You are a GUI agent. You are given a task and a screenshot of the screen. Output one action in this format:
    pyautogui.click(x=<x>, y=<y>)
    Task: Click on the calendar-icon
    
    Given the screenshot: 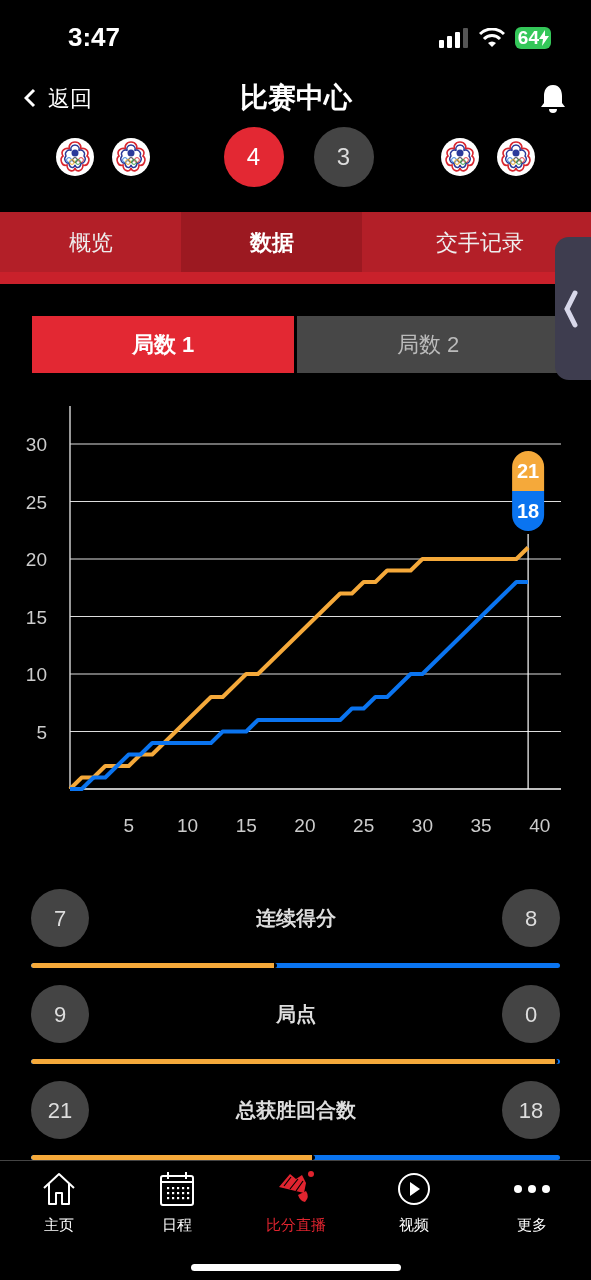 What is the action you would take?
    pyautogui.click(x=177, y=1189)
    